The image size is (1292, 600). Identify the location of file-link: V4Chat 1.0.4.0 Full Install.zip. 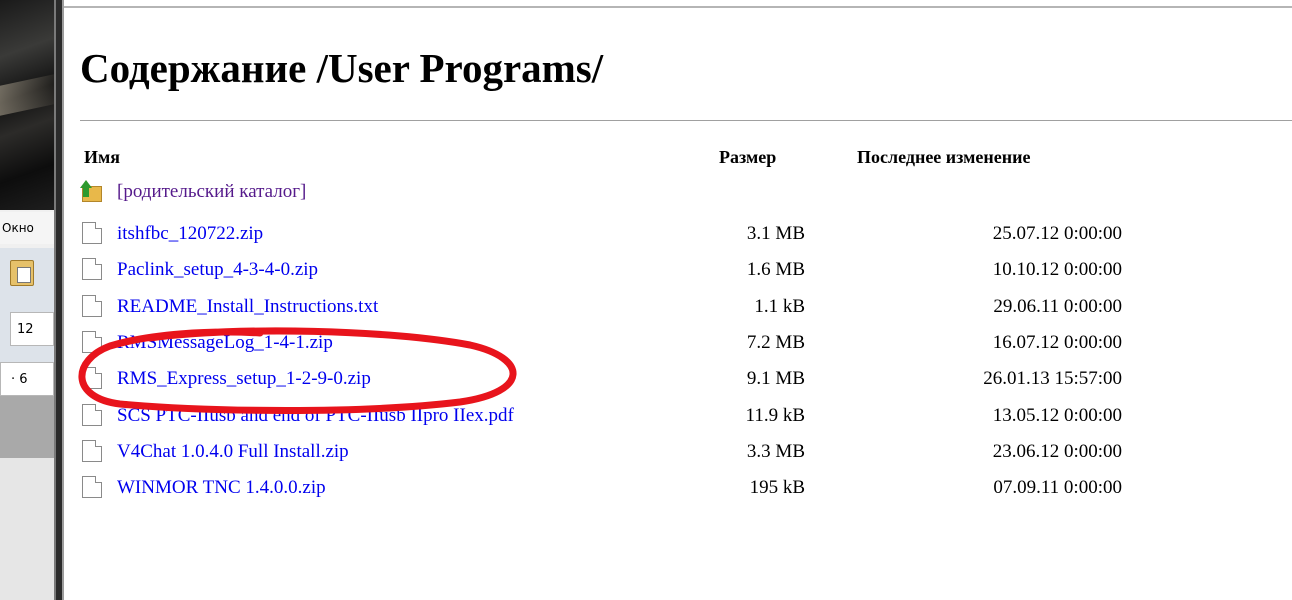
(233, 452).